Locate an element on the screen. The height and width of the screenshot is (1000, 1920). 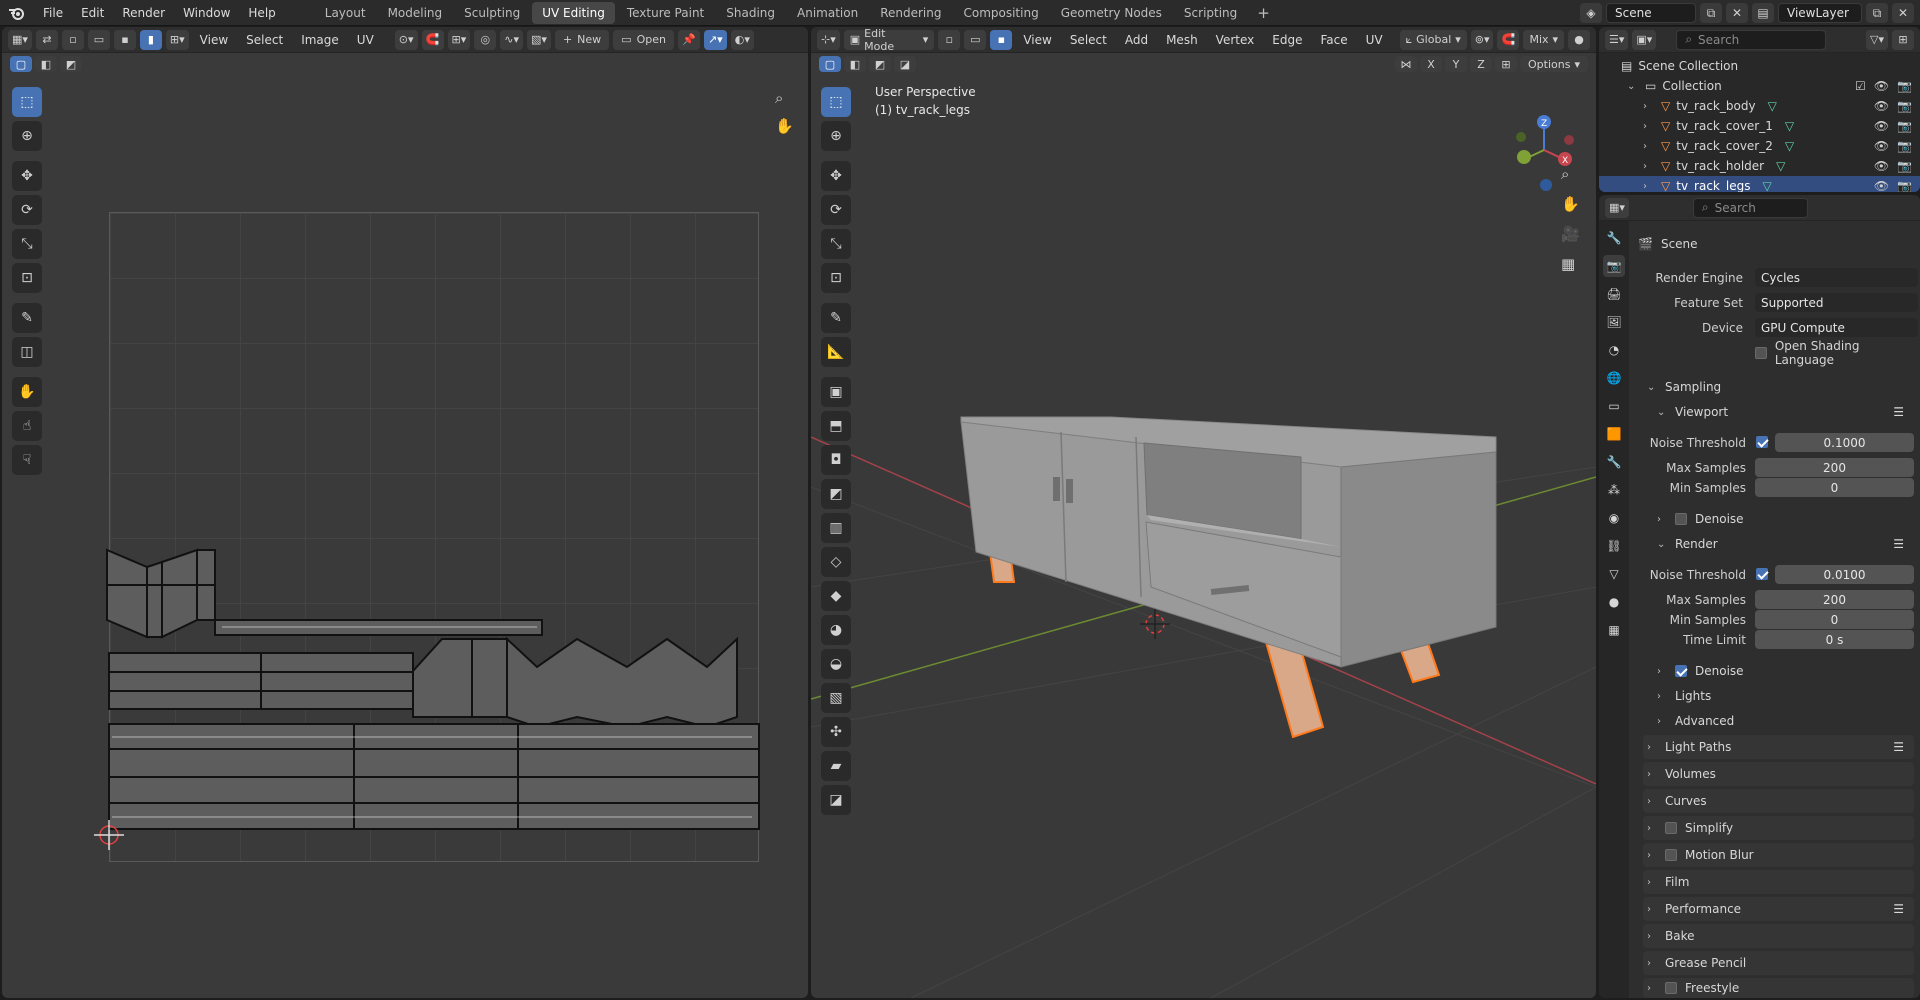
tab-compositing: Compositing is located at coordinates (1000, 13).